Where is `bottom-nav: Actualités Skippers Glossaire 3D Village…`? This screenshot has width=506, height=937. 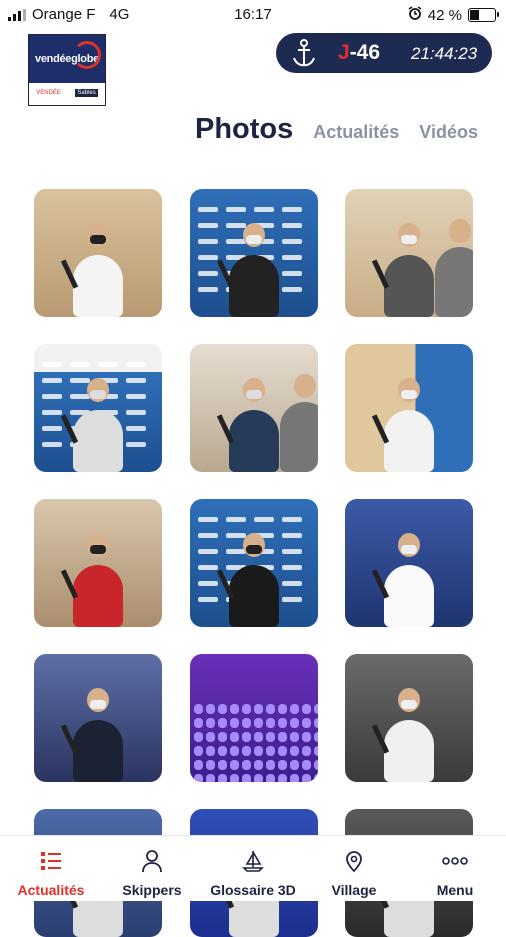 bottom-nav: Actualités Skippers Glossaire 3D Village… is located at coordinates (253, 868).